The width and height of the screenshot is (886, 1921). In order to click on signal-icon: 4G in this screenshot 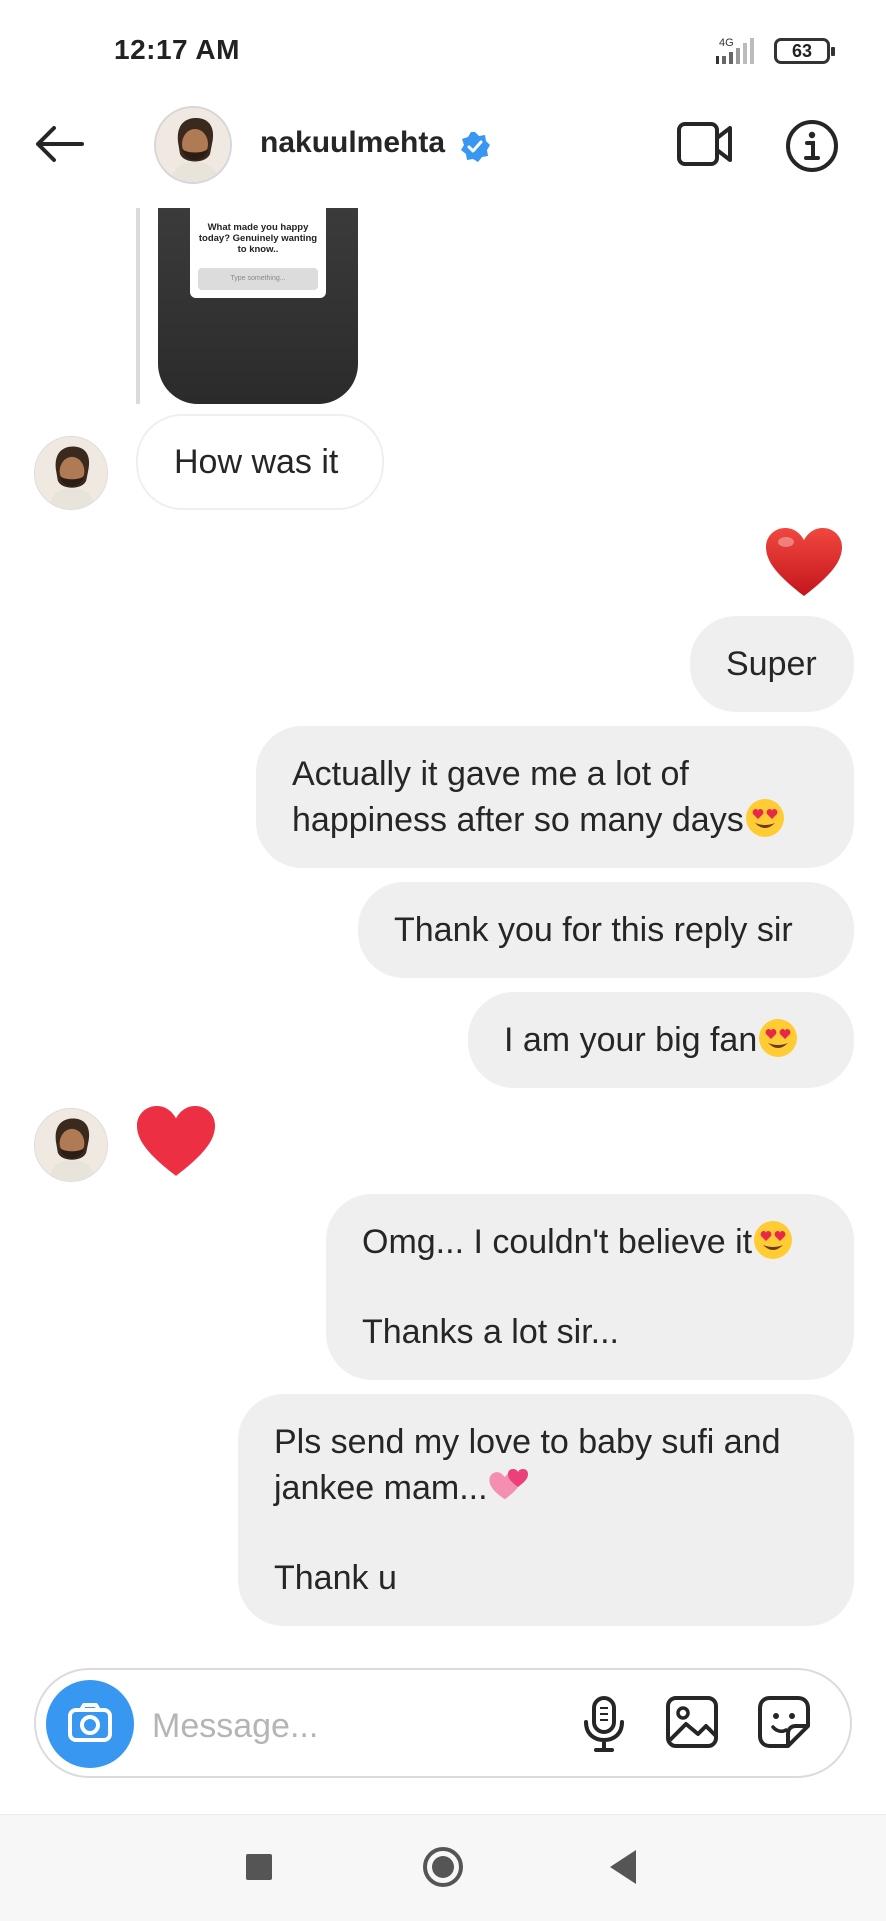, I will do `click(738, 50)`.